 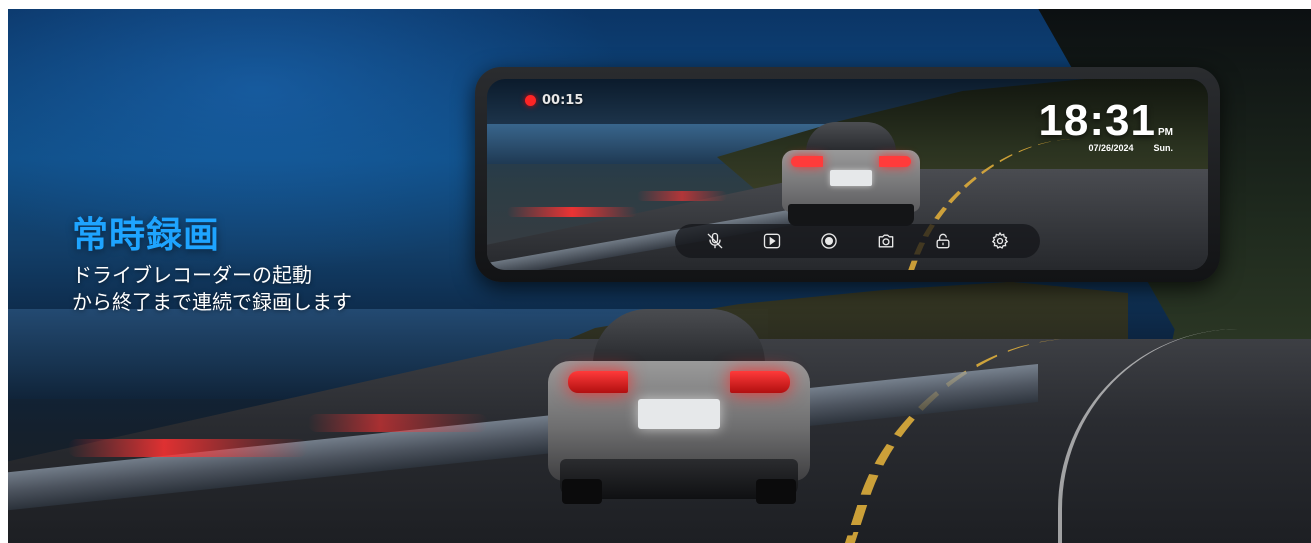 What do you see at coordinates (1163, 148) in the screenshot?
I see `clock-weekday: Sun.` at bounding box center [1163, 148].